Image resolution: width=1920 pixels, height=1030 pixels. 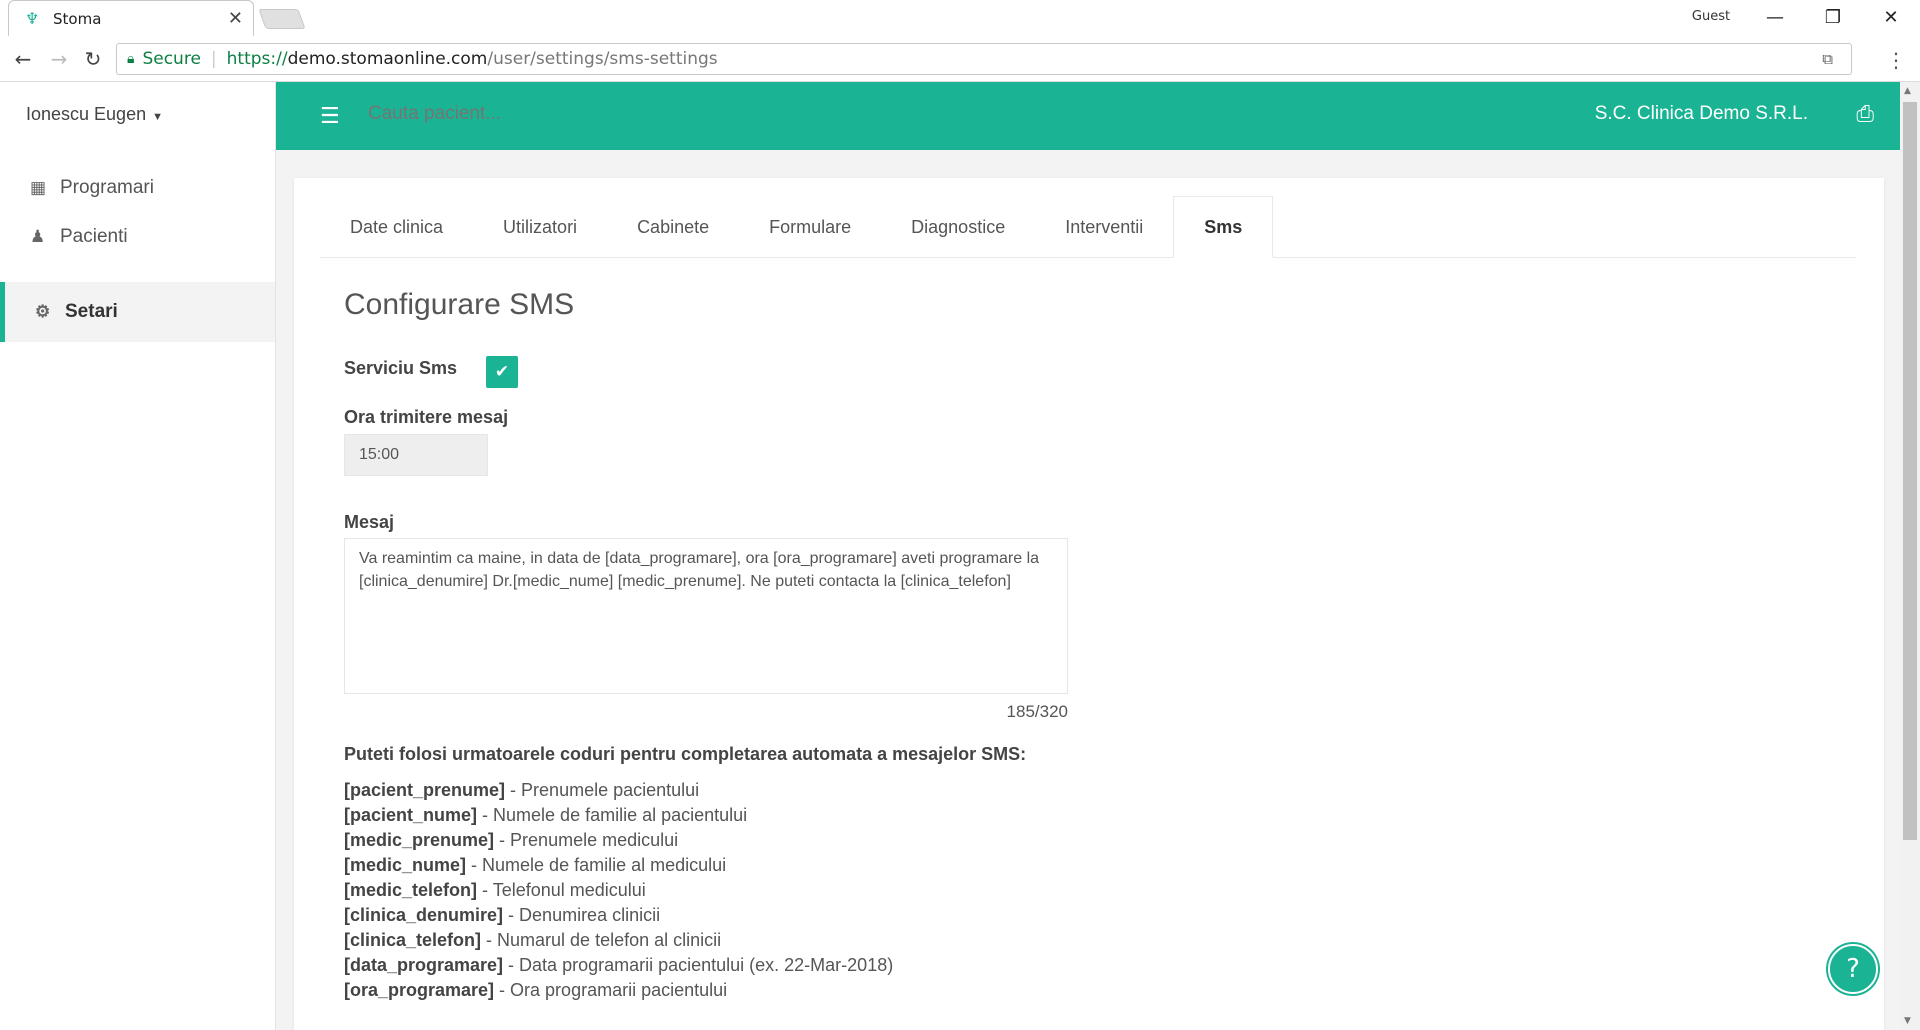 I want to click on lock-icon: 🔒︎, so click(x=131, y=59).